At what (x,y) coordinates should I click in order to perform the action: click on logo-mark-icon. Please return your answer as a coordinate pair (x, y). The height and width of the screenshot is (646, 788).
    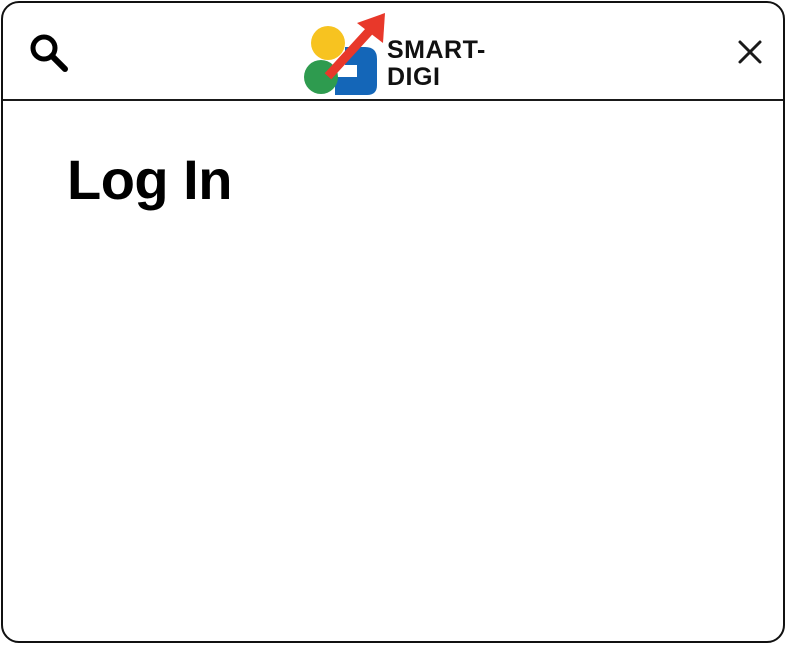
    Looking at the image, I should click on (344, 54).